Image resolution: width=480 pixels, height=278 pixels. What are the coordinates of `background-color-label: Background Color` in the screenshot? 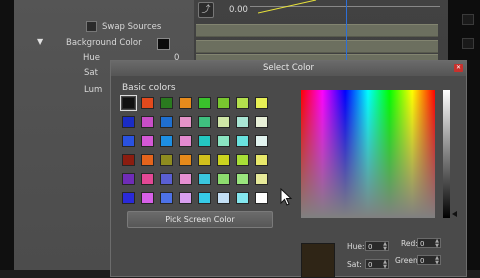 It's located at (104, 43).